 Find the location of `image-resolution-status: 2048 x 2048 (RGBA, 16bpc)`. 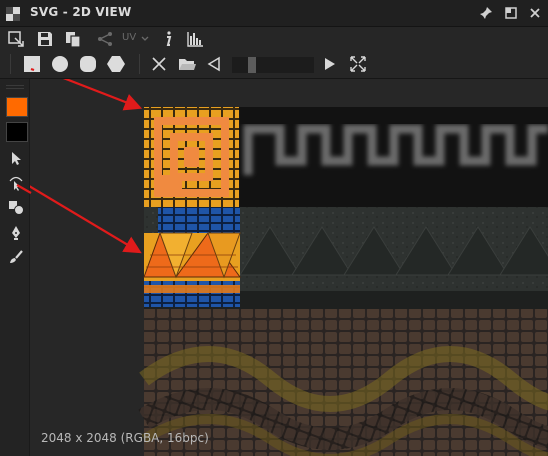

image-resolution-status: 2048 x 2048 (RGBA, 16bpc) is located at coordinates (125, 438).